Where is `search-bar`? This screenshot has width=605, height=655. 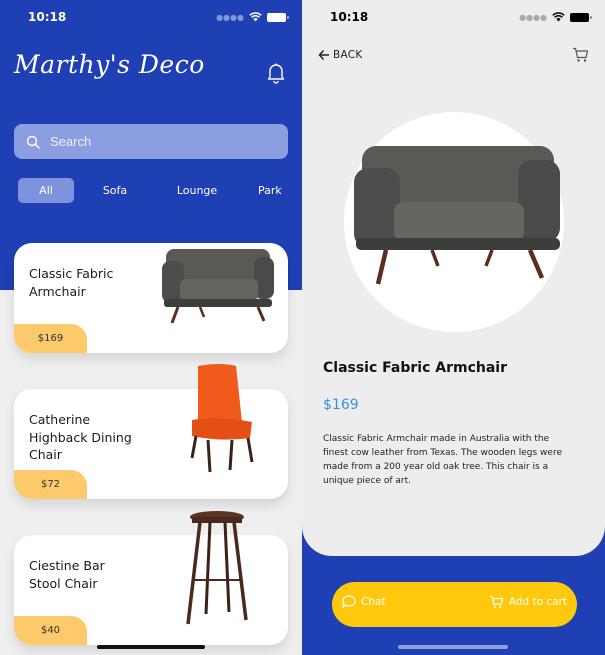
search-bar is located at coordinates (151, 141).